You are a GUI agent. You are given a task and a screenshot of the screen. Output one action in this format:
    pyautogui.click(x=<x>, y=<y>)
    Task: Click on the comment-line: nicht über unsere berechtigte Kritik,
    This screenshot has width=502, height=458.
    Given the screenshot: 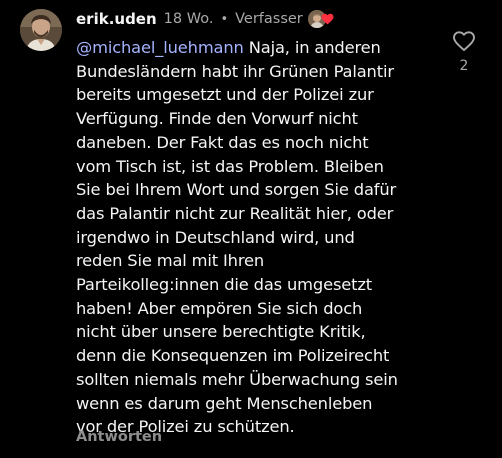 What is the action you would take?
    pyautogui.click(x=221, y=332)
    